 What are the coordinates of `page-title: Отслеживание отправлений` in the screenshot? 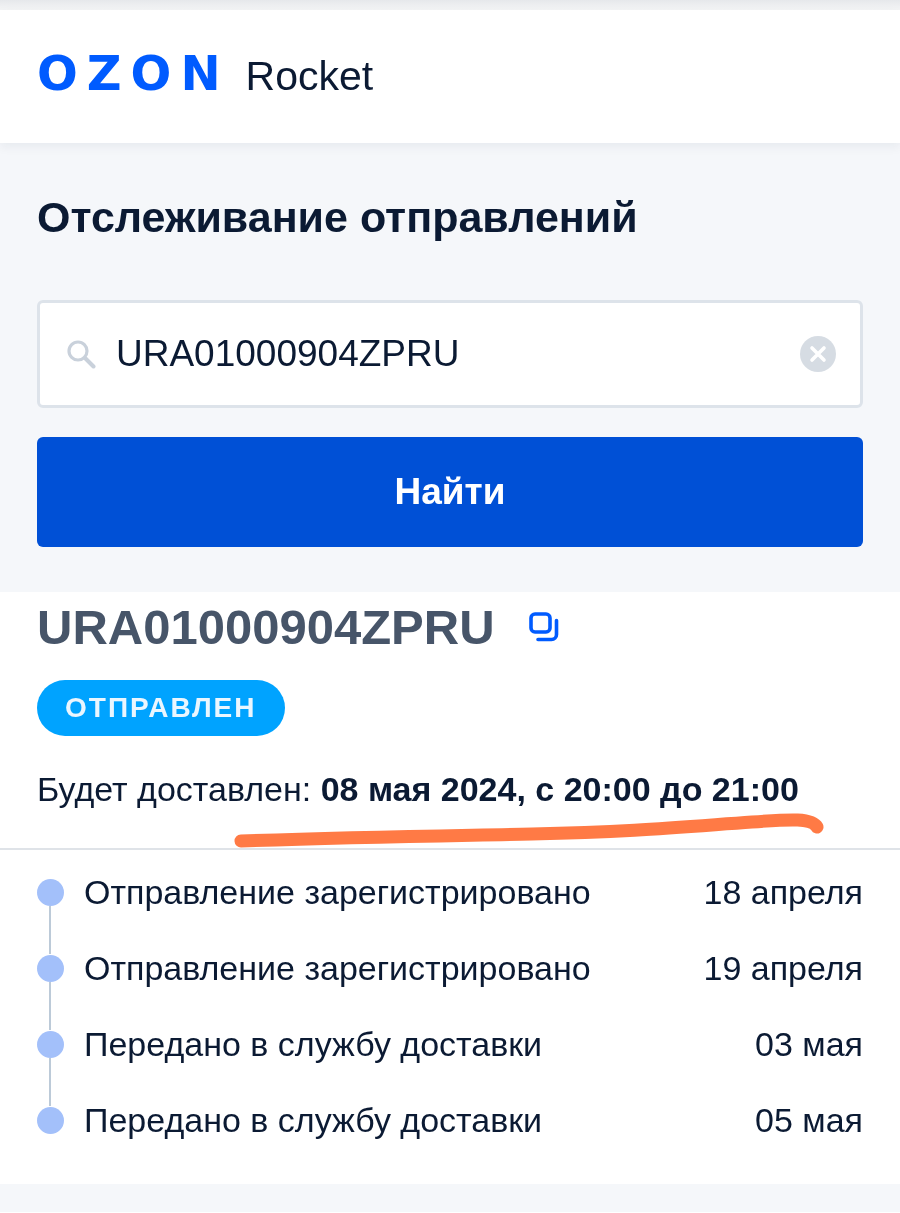 It's located at (338, 217).